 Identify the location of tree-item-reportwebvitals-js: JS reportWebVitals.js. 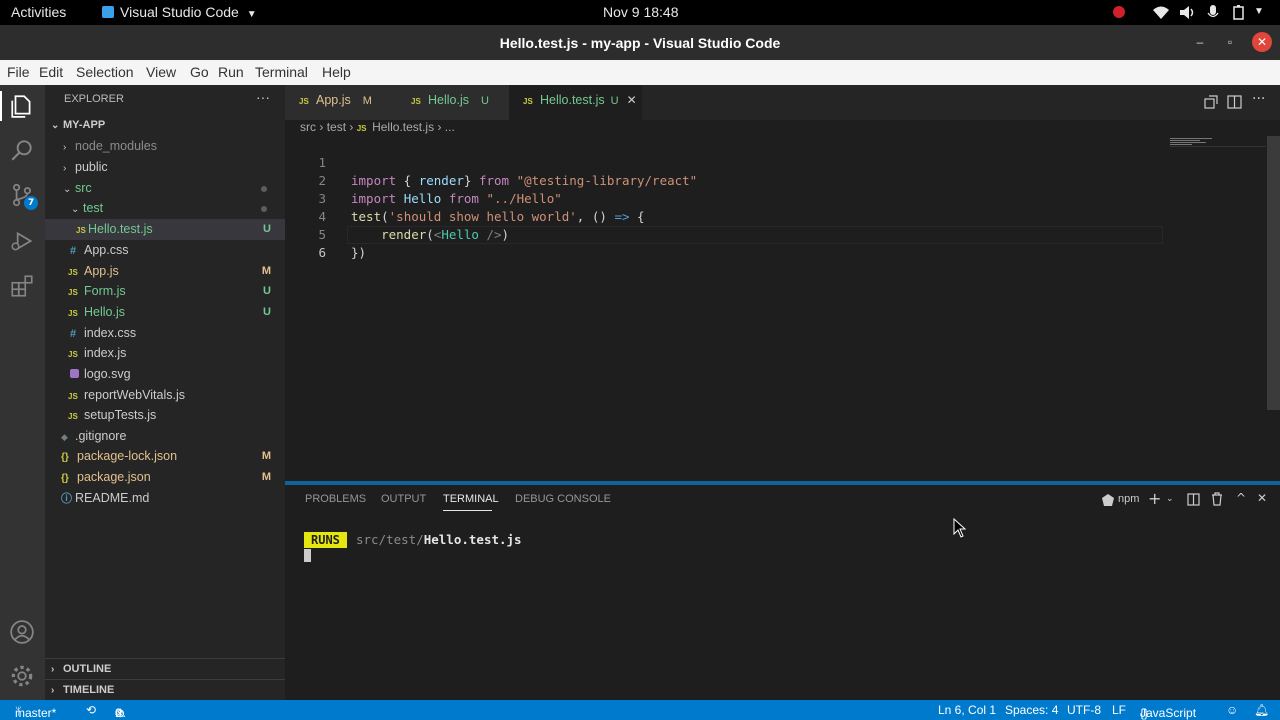
(165, 395).